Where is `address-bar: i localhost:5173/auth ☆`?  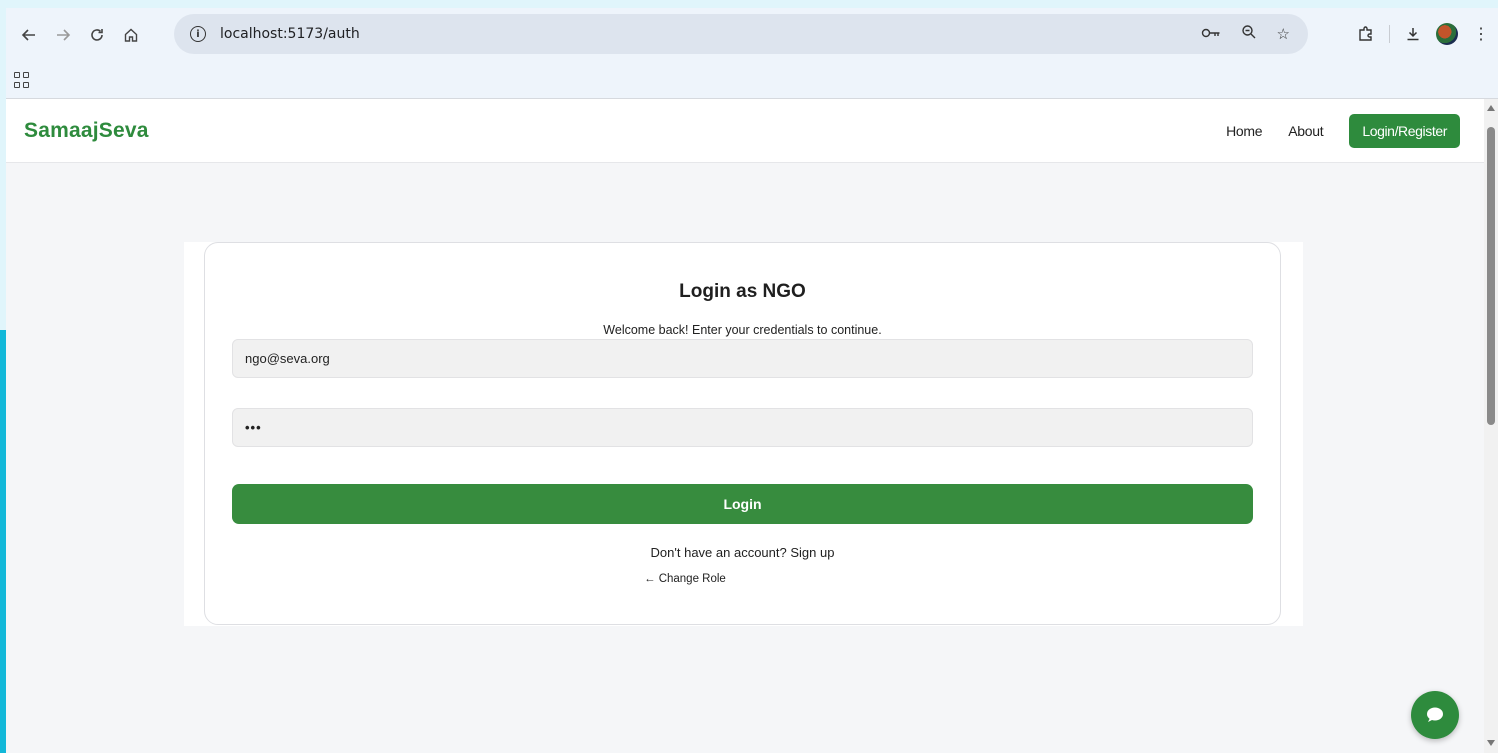 address-bar: i localhost:5173/auth ☆ is located at coordinates (741, 34).